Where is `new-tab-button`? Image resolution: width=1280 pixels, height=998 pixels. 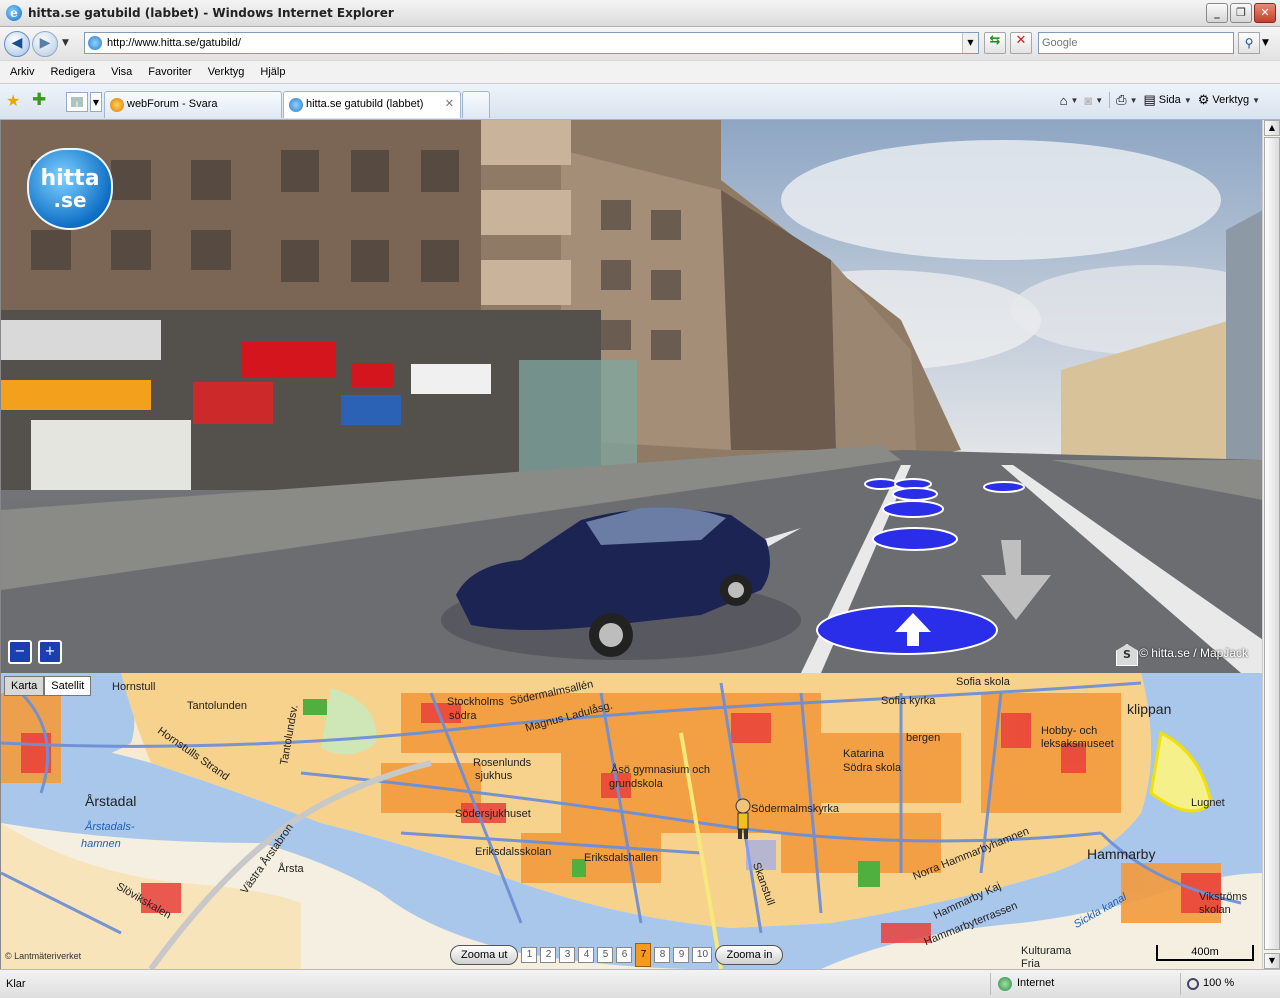 new-tab-button is located at coordinates (476, 104).